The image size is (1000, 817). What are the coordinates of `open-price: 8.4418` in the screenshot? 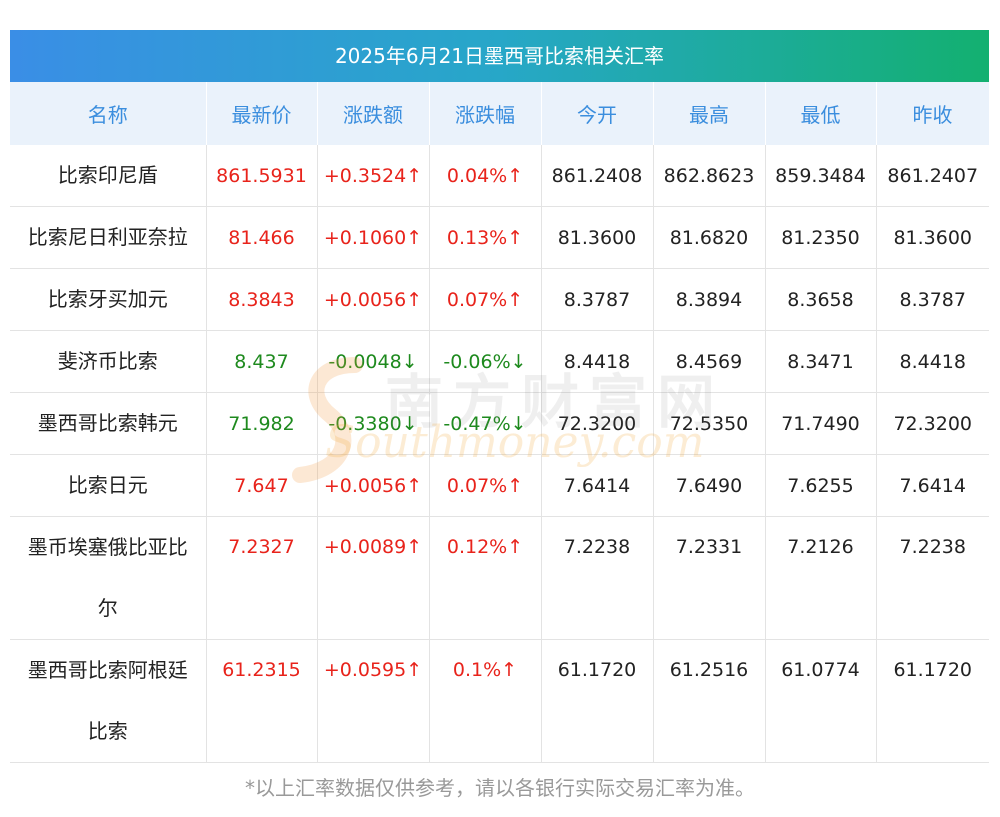 It's located at (597, 361).